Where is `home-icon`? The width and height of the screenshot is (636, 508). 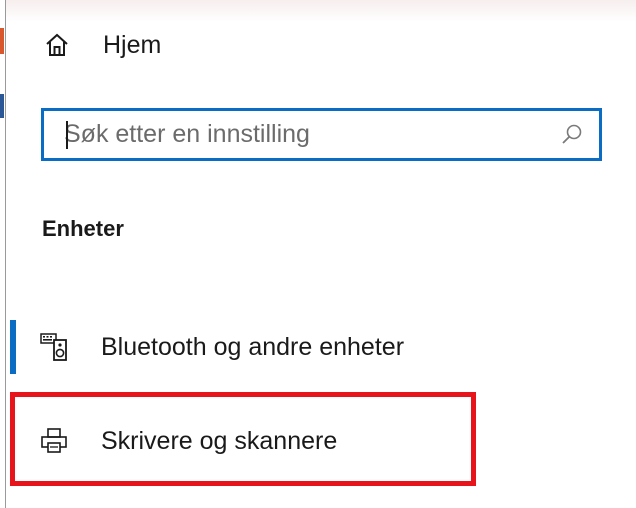
home-icon is located at coordinates (57, 45).